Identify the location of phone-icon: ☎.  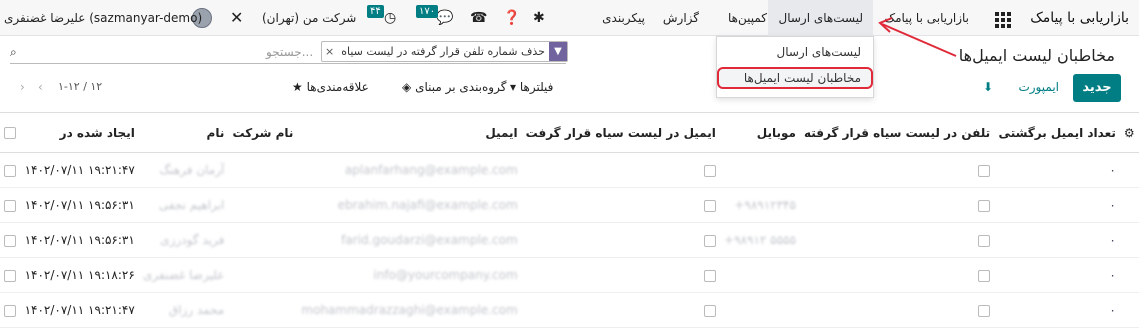
(478, 18).